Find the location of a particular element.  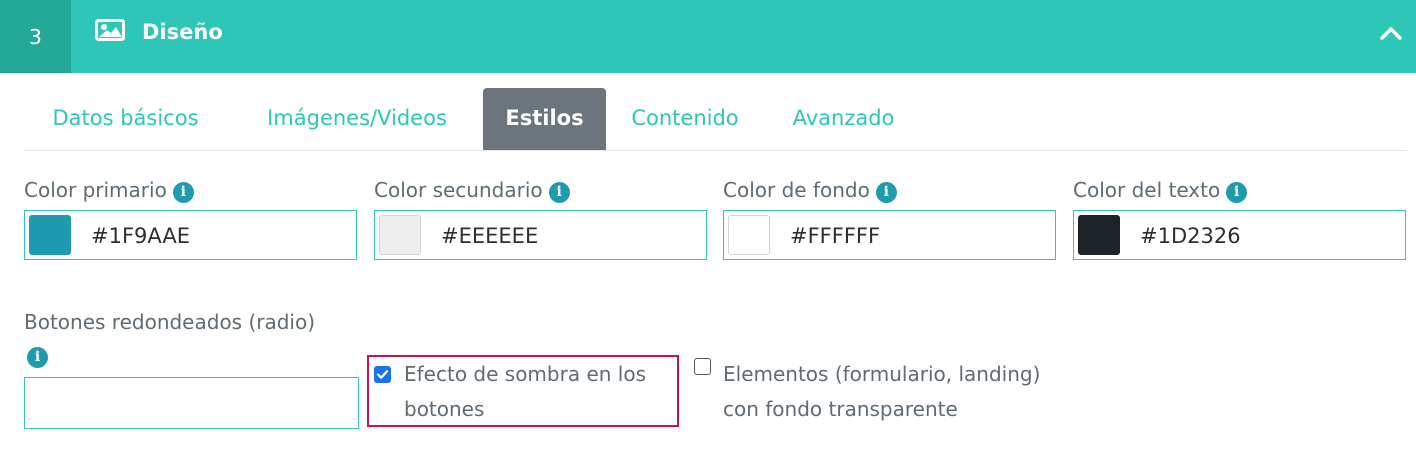

chevron-up-icon is located at coordinates (1391, 33).